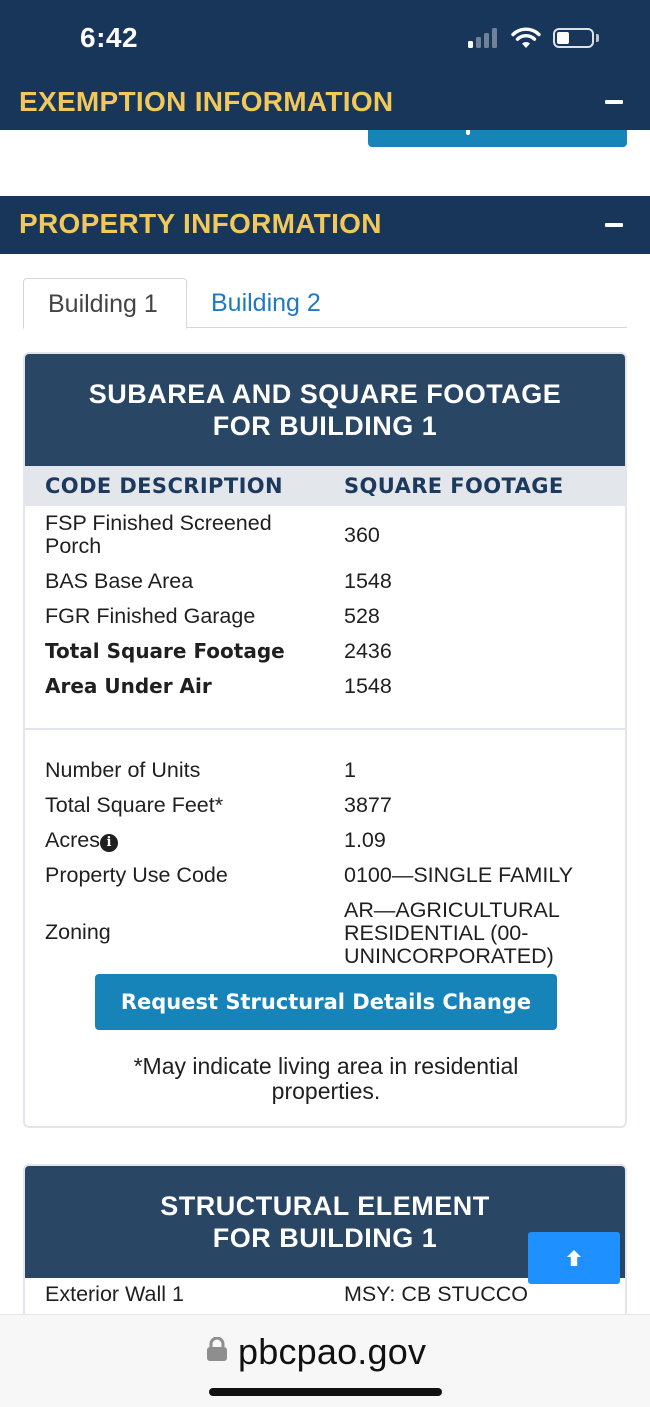 This screenshot has width=650, height=1407. I want to click on structural-heading-line1: STRUCTURAL ELEMENT, so click(325, 1206).